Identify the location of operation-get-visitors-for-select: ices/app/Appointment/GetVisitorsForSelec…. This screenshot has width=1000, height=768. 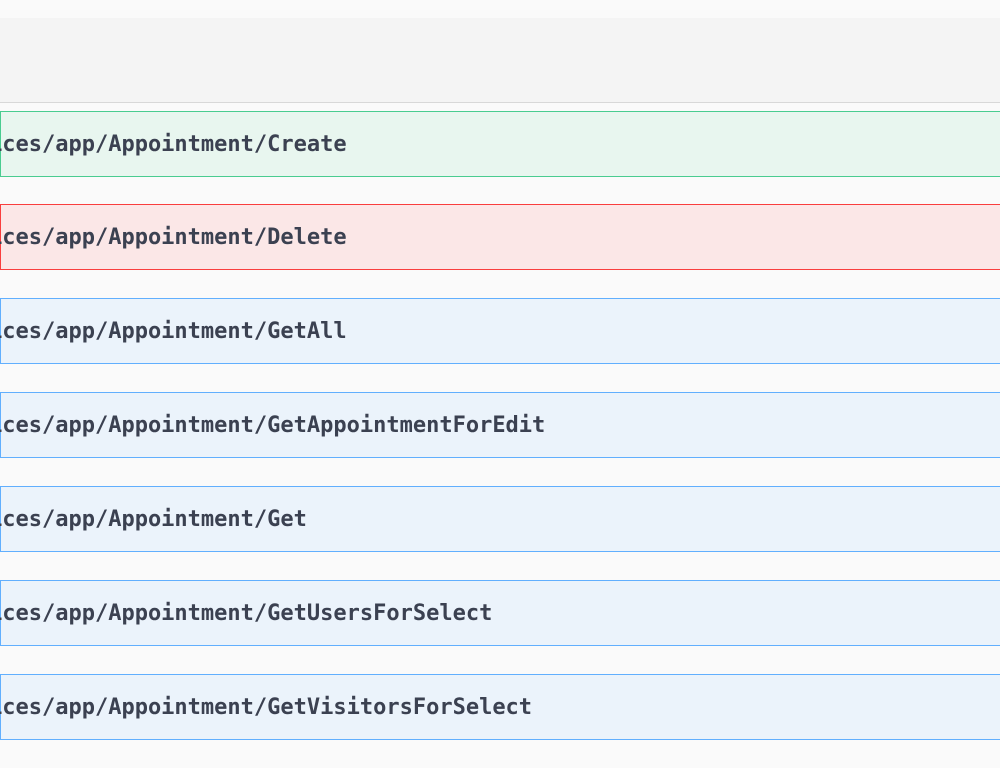
(500, 707).